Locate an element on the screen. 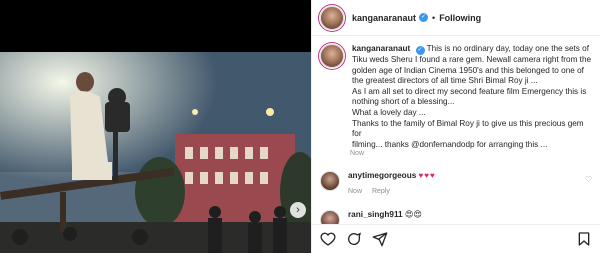 The image size is (600, 253). comment-content: ♥♥♥ is located at coordinates (427, 175).